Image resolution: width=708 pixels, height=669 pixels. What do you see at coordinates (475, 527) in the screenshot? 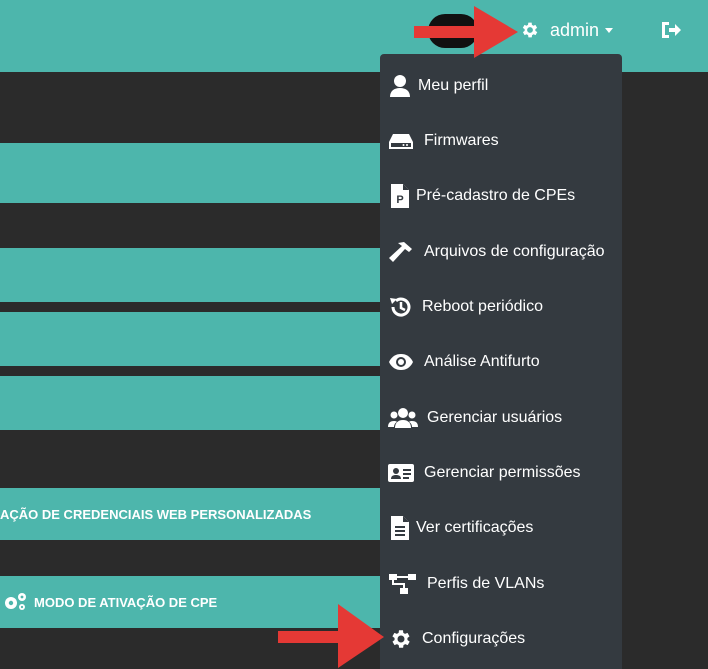
I see `menu-item-label: Ver certificações` at bounding box center [475, 527].